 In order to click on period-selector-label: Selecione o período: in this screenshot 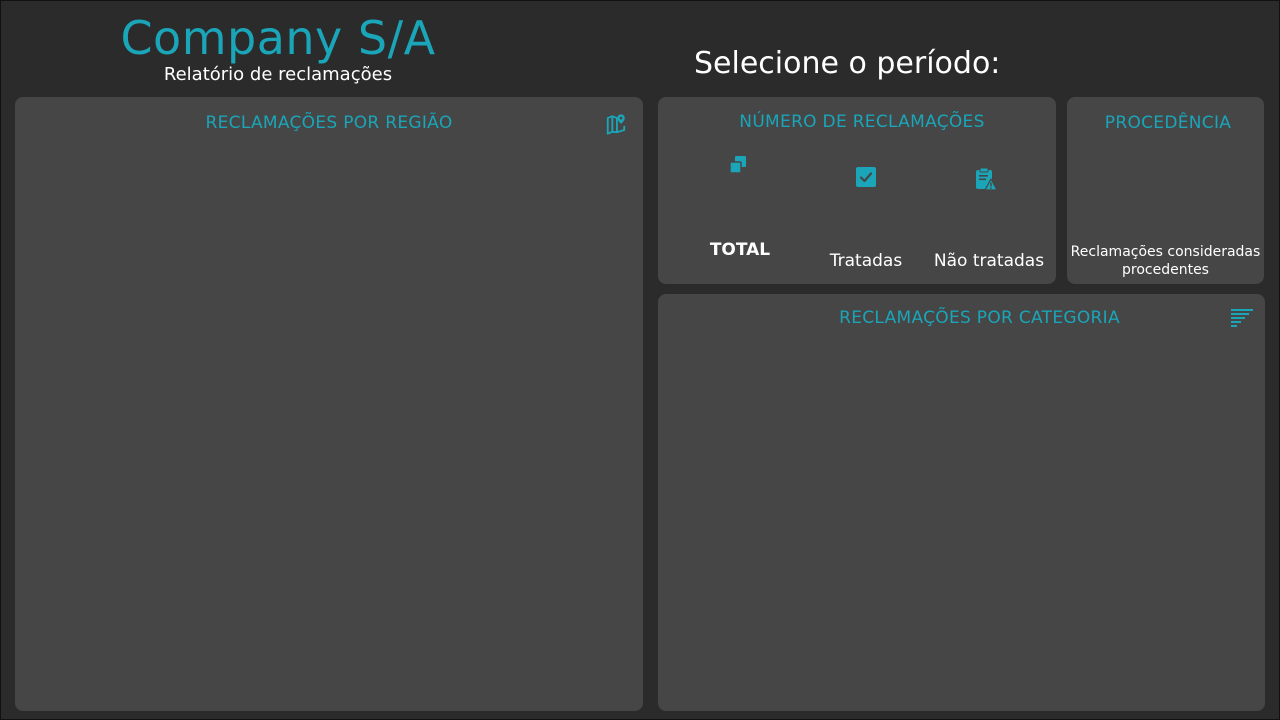, I will do `click(847, 64)`.